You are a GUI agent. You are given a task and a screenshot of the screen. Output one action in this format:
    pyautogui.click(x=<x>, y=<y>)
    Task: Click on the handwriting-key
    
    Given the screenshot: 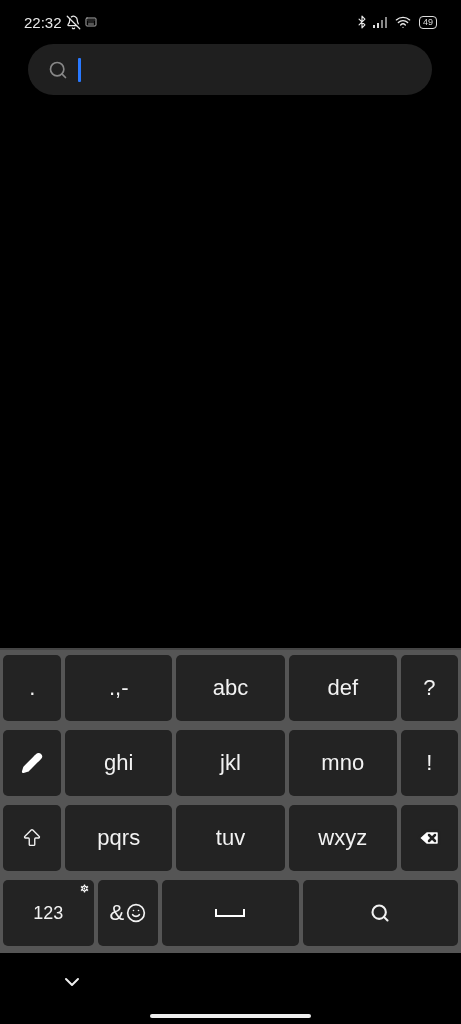 What is the action you would take?
    pyautogui.click(x=32, y=763)
    